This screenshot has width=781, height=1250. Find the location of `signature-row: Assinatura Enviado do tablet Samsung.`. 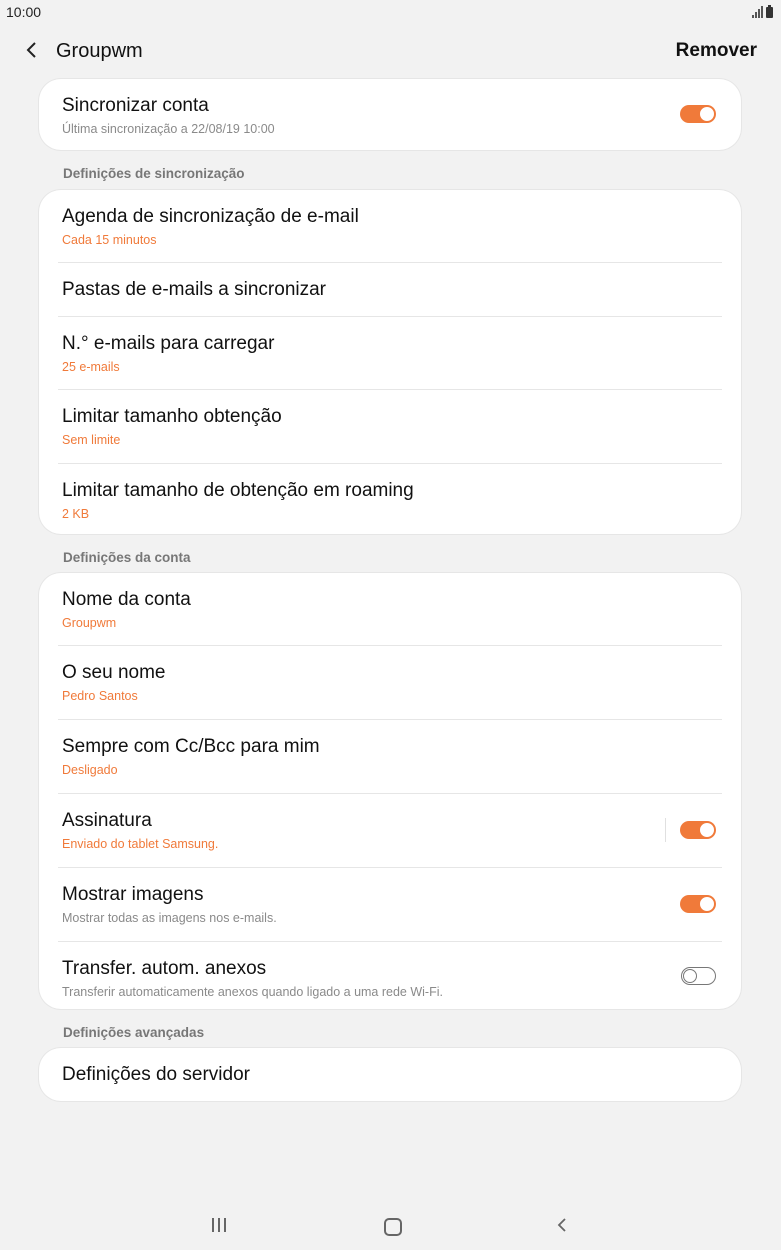

signature-row: Assinatura Enviado do tablet Samsung. is located at coordinates (390, 831).